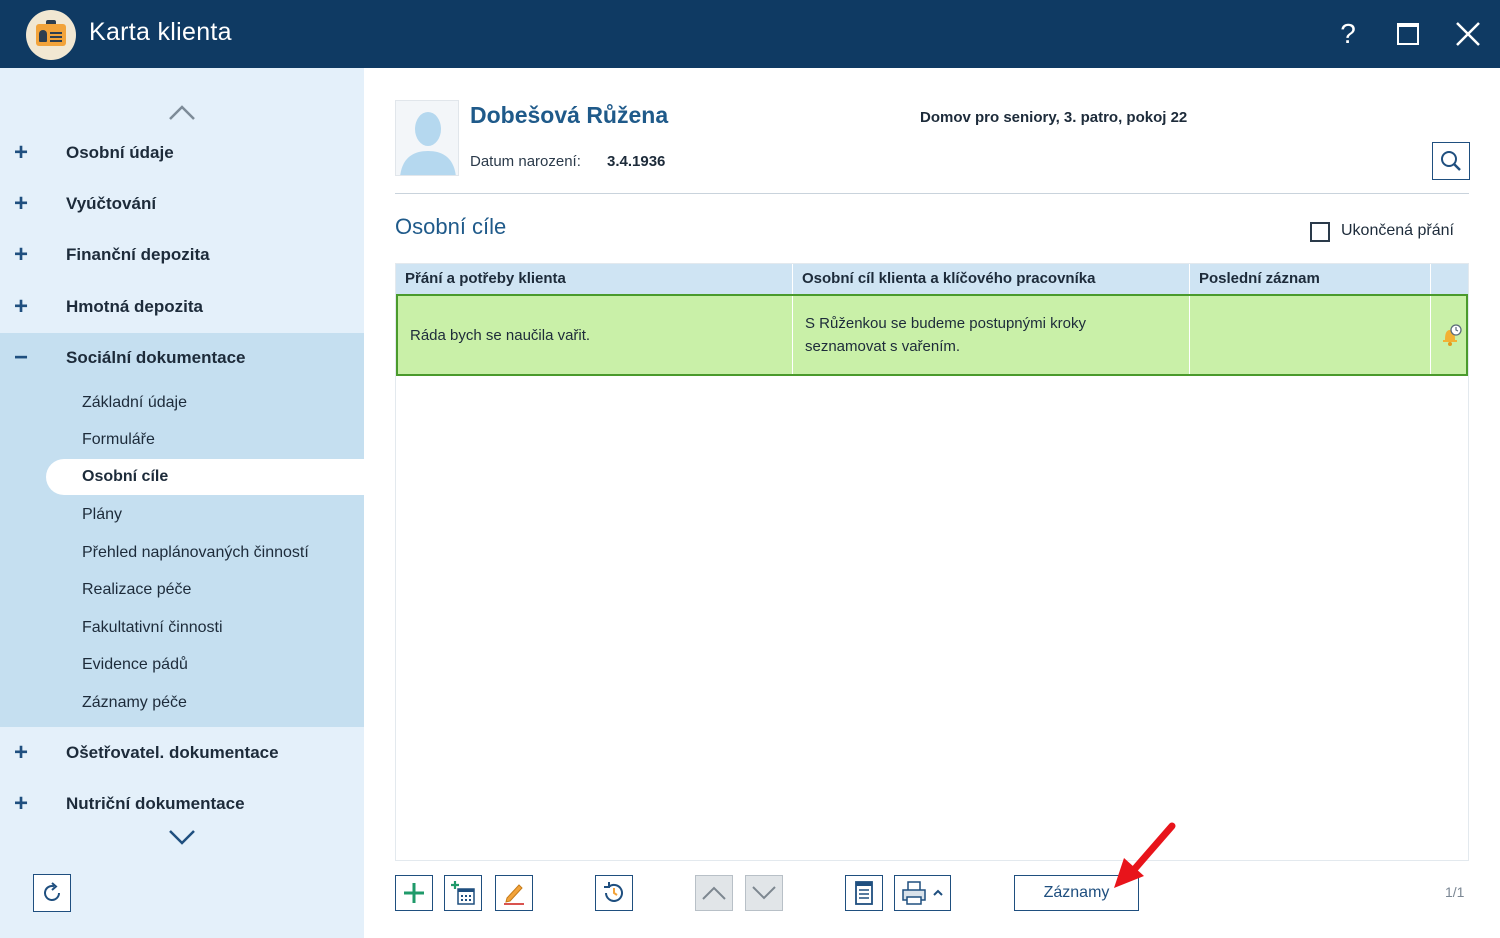  Describe the element at coordinates (134, 703) in the screenshot. I see `subitem-zaznamy-pece: Záznamy péče` at that location.